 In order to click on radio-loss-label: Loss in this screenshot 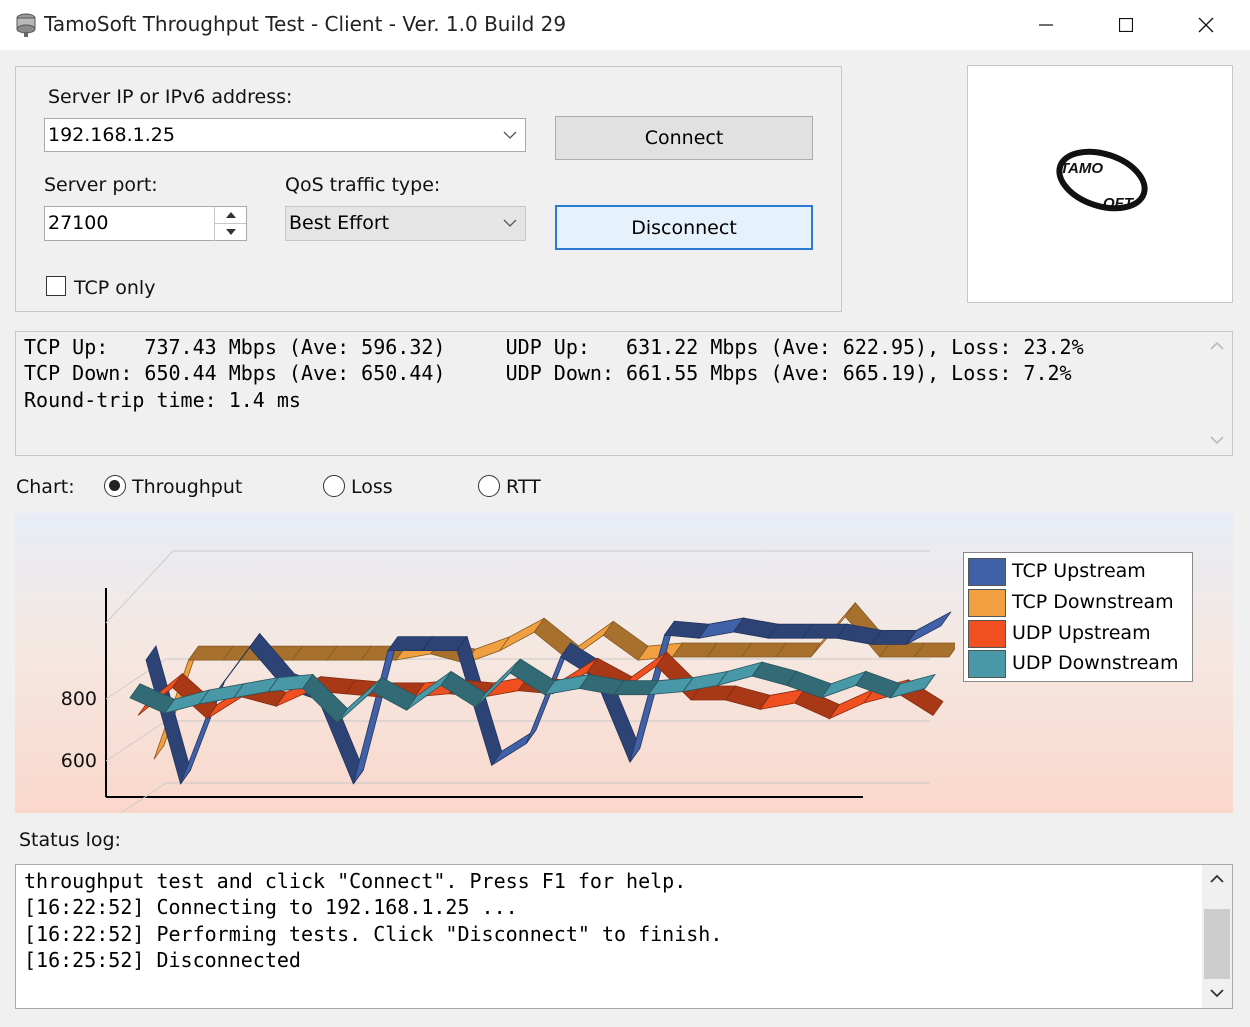, I will do `click(372, 487)`.